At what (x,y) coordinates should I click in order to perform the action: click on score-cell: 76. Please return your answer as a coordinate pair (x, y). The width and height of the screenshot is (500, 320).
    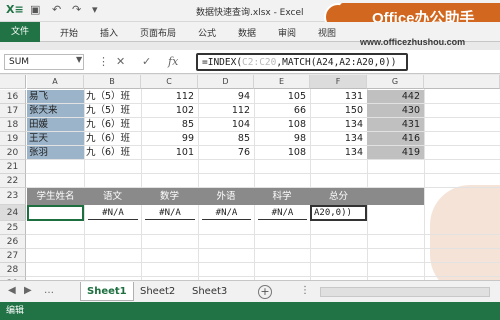
    Looking at the image, I should click on (226, 153).